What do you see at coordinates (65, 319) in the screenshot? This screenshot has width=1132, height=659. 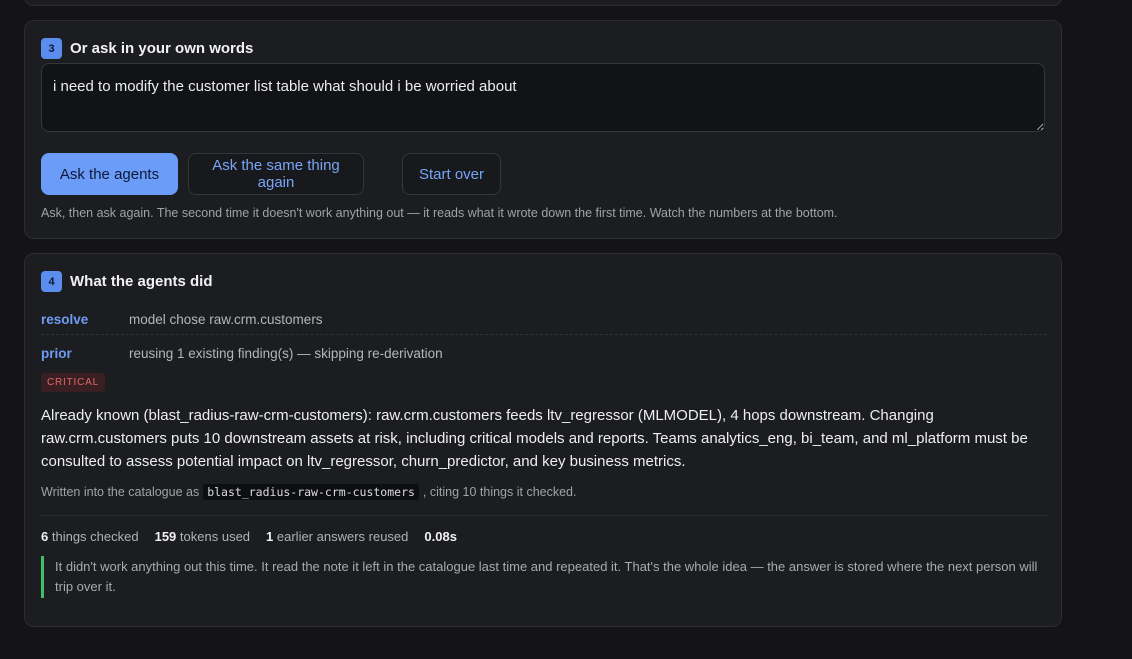 I see `trace-key: resolve` at bounding box center [65, 319].